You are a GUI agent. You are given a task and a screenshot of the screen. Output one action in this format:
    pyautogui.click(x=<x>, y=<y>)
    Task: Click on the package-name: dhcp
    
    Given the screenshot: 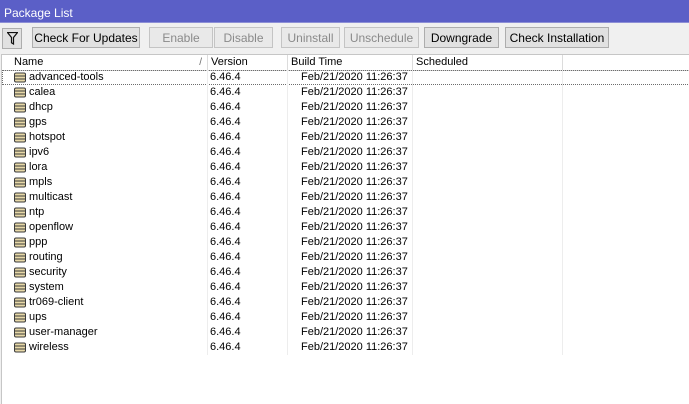 What is the action you would take?
    pyautogui.click(x=41, y=107)
    